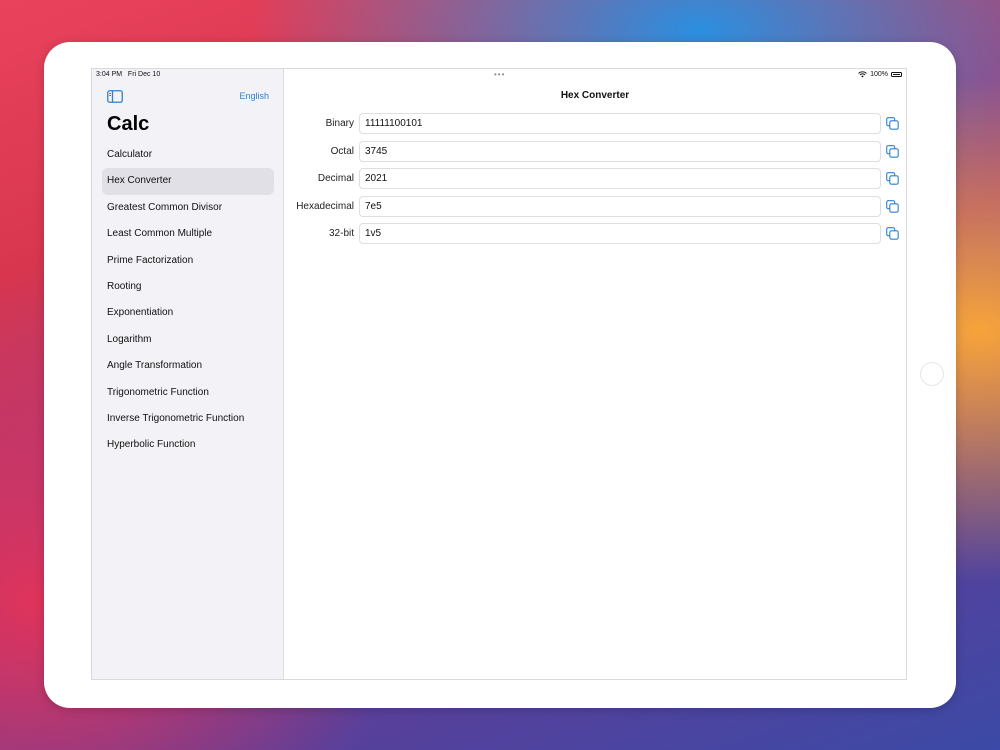 The width and height of the screenshot is (1000, 750). What do you see at coordinates (620, 234) in the screenshot?
I see `32-bit-field: 1v5` at bounding box center [620, 234].